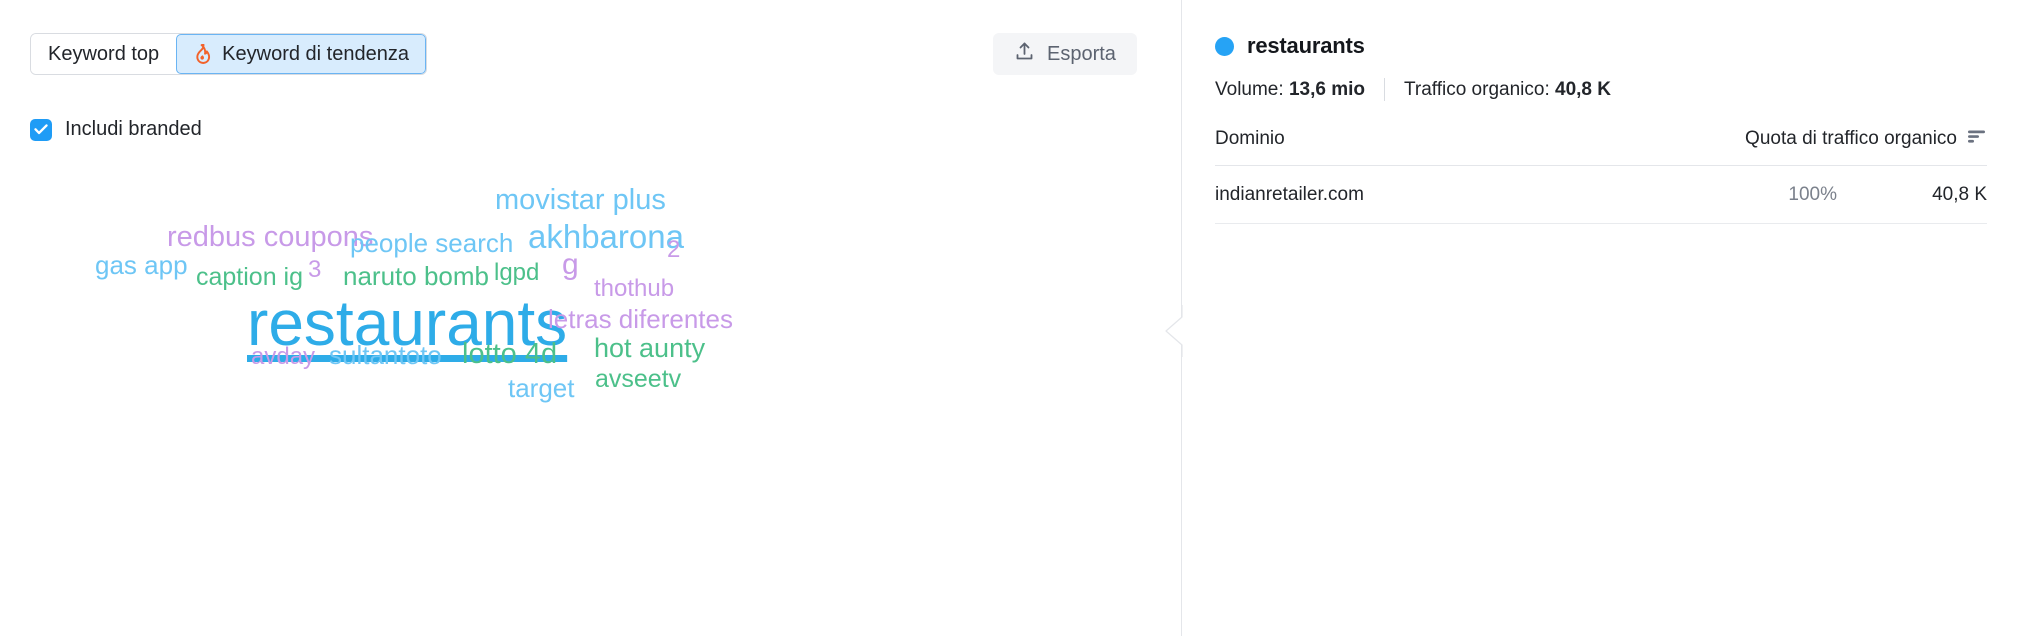  What do you see at coordinates (634, 289) in the screenshot?
I see `wordcloud-word: thothub` at bounding box center [634, 289].